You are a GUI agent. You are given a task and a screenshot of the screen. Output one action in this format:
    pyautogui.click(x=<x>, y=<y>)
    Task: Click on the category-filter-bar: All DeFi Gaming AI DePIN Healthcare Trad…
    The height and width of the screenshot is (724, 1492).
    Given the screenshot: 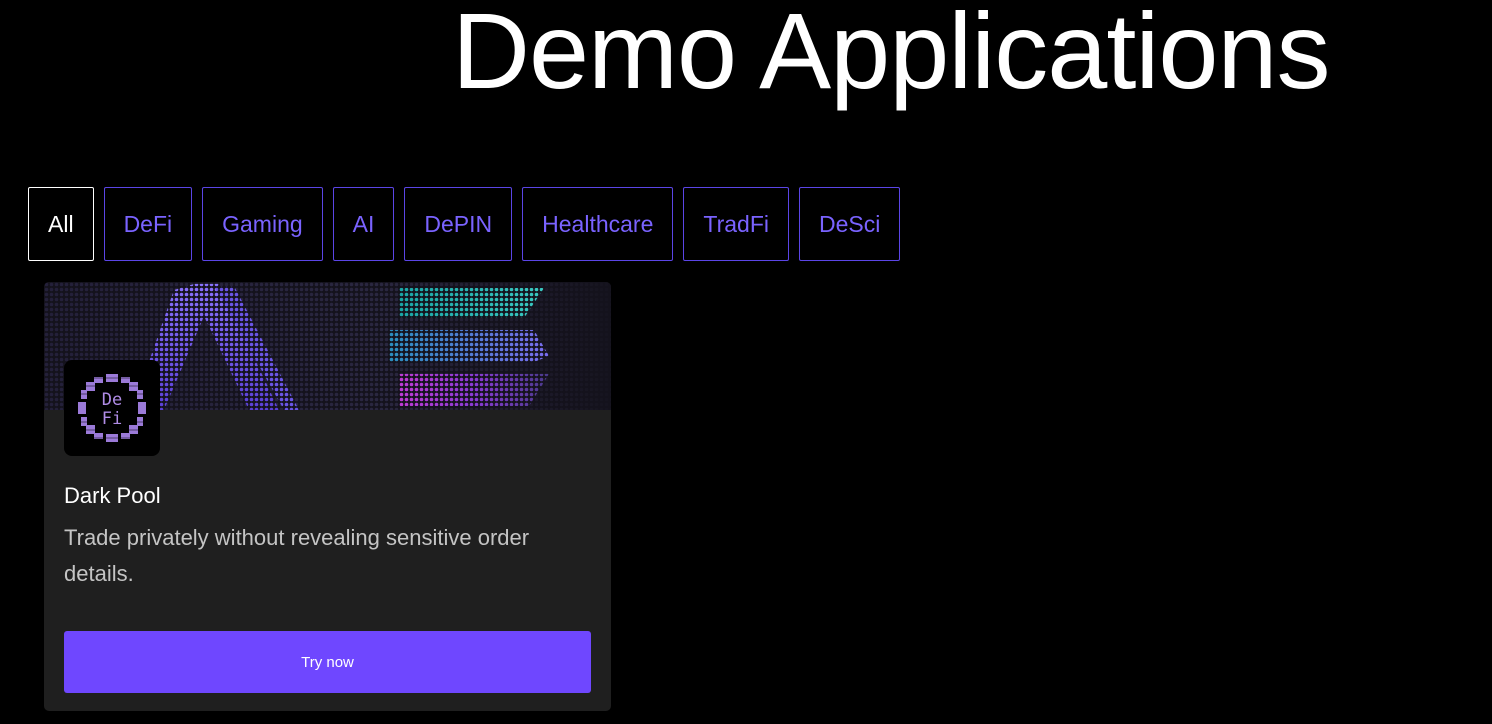 What is the action you would take?
    pyautogui.click(x=464, y=224)
    